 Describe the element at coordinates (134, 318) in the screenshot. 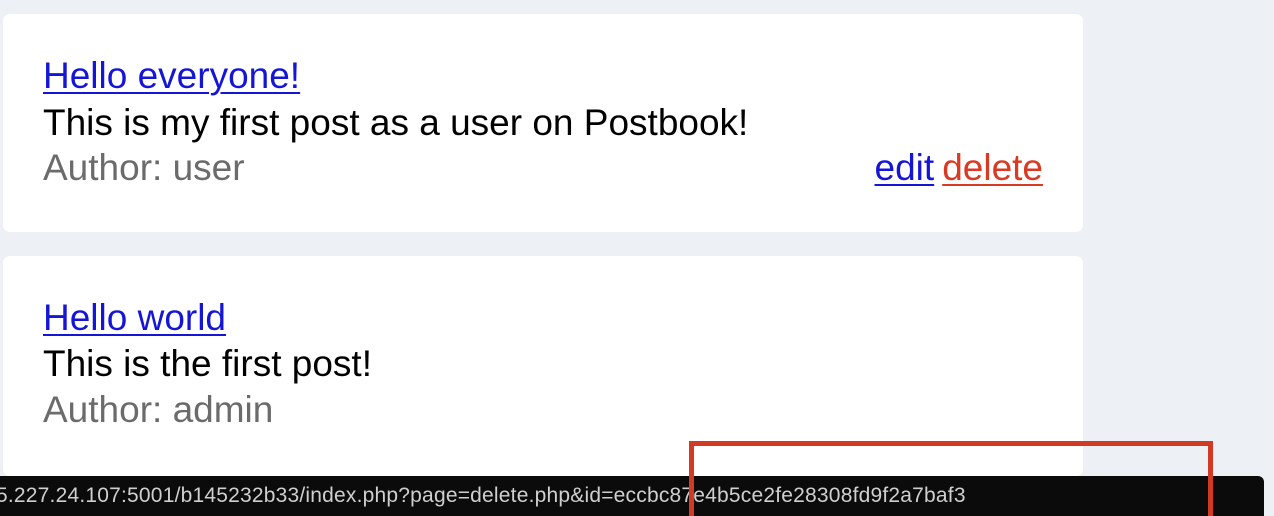

I see `post-title-link: Hello world` at that location.